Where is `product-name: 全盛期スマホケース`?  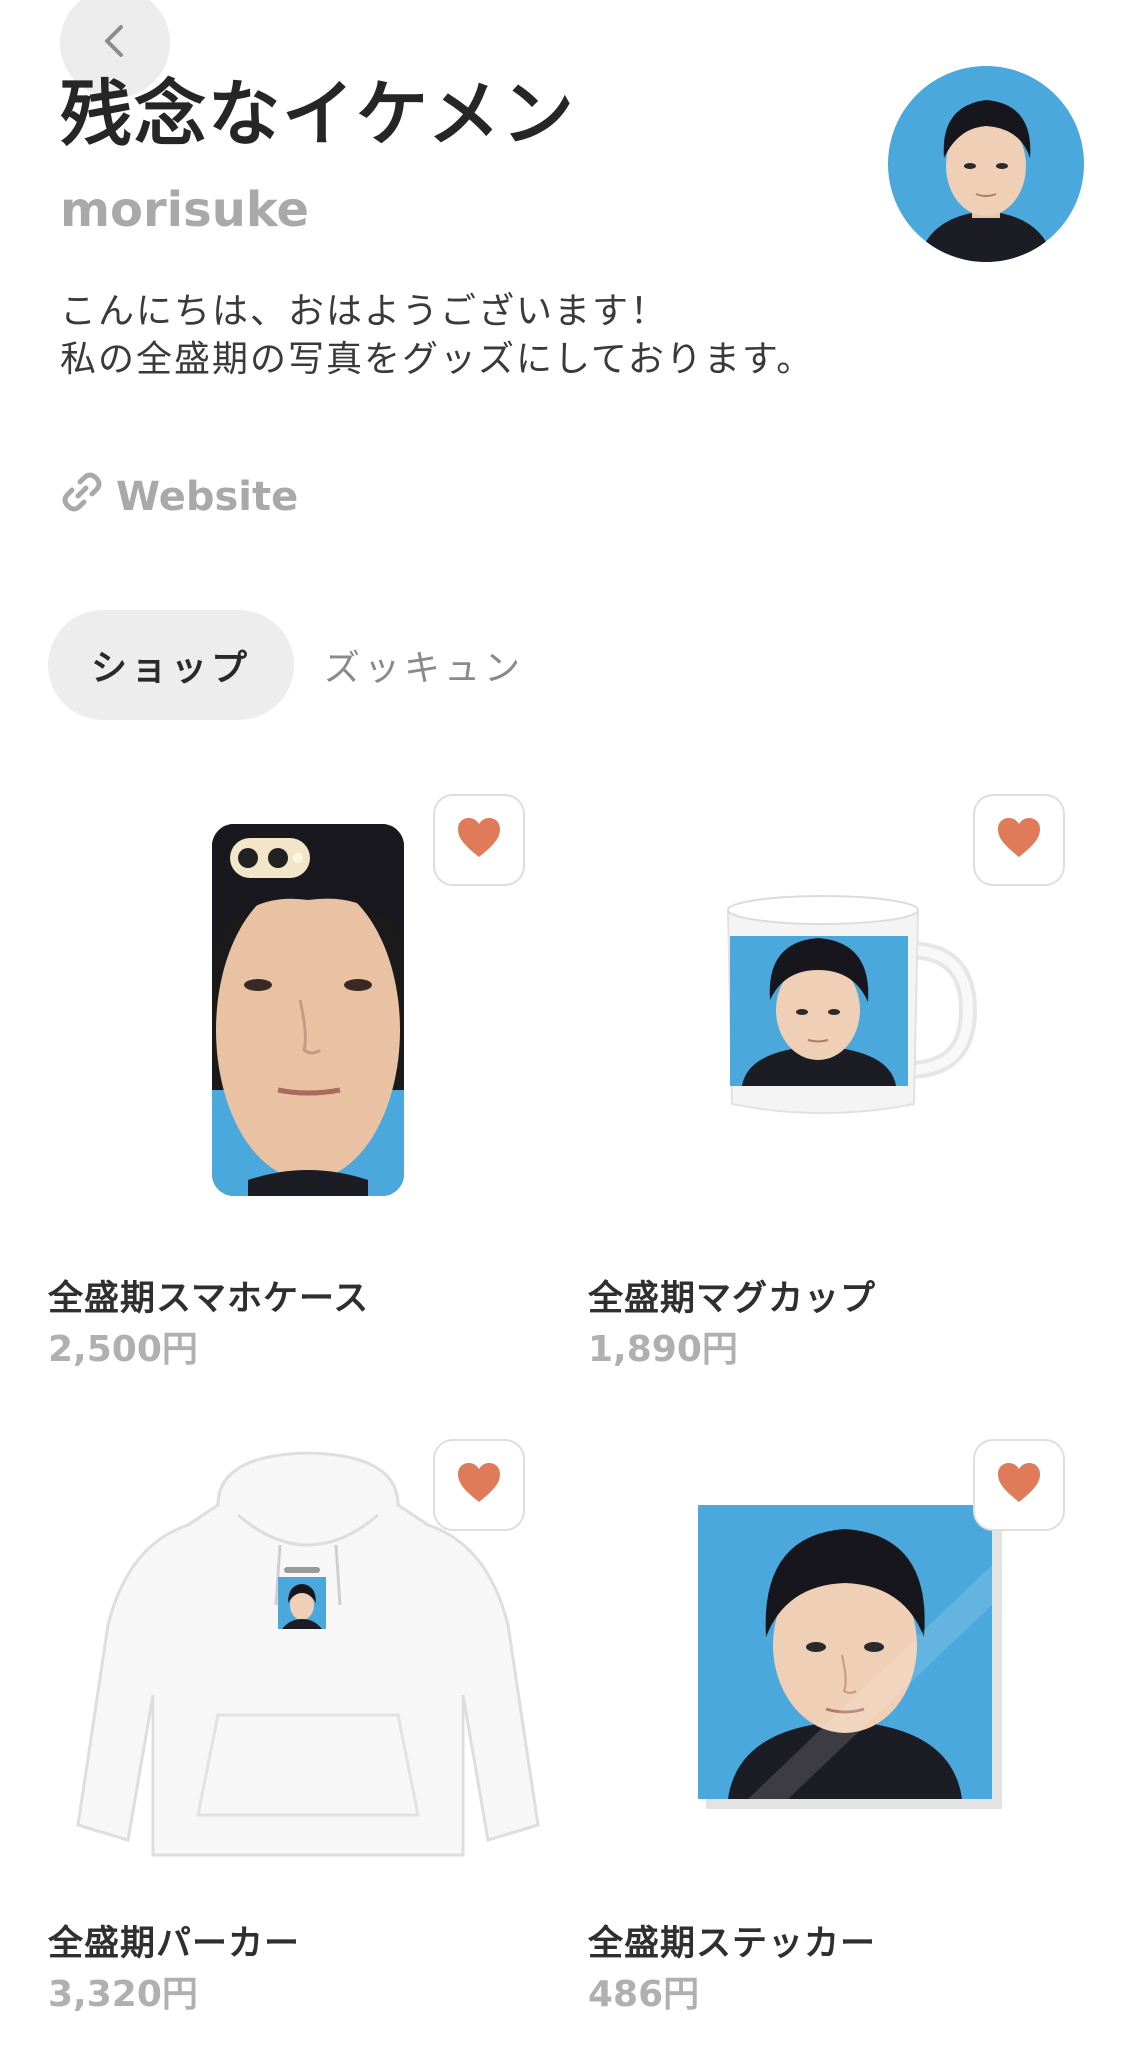 product-name: 全盛期スマホケース is located at coordinates (208, 1295).